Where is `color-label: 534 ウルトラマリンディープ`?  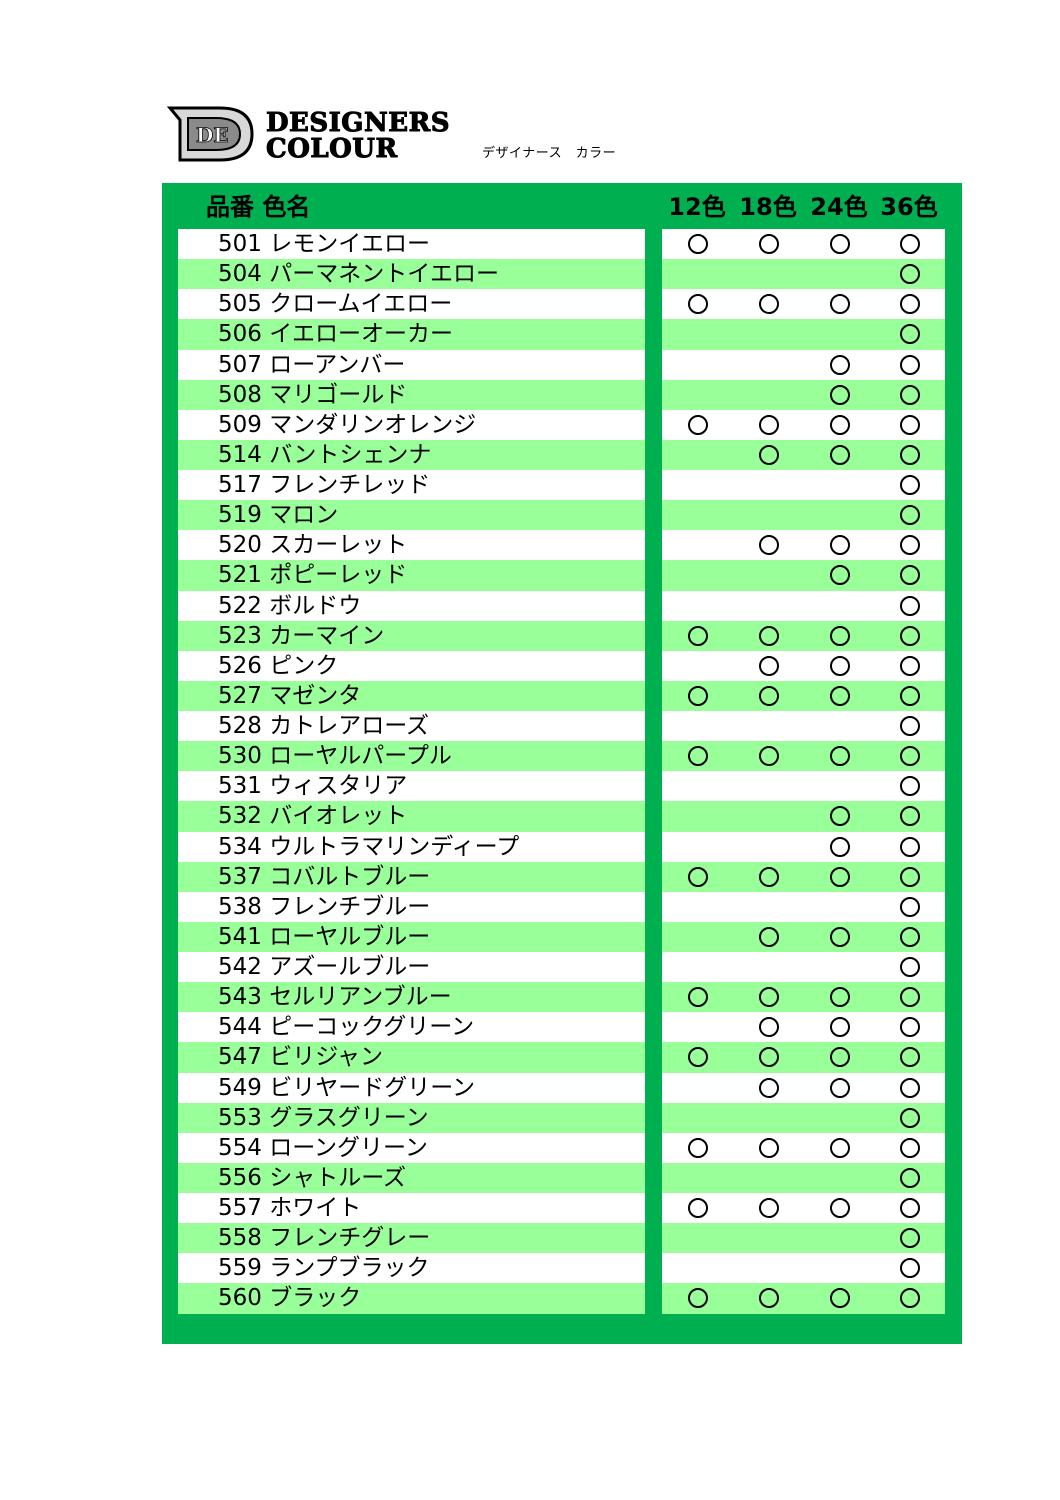 color-label: 534 ウルトラマリンディープ is located at coordinates (369, 846).